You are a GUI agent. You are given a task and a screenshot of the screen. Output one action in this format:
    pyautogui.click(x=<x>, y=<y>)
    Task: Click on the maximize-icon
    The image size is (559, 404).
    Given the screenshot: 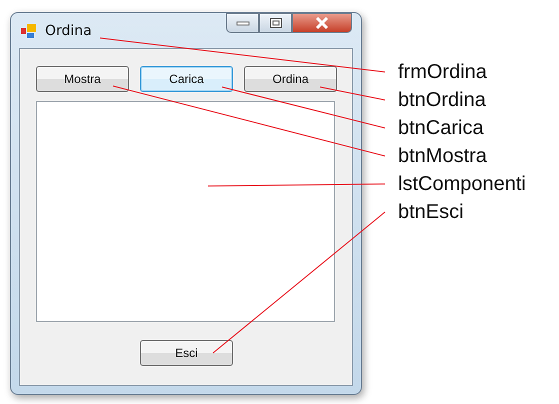 What is the action you would take?
    pyautogui.click(x=275, y=23)
    